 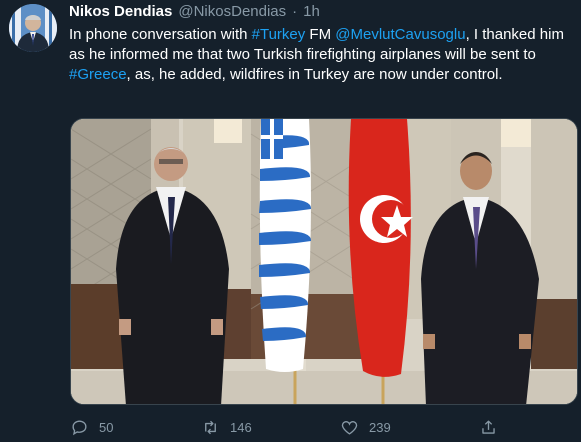 I want to click on text-segment: In phone conversation with, so click(x=160, y=34).